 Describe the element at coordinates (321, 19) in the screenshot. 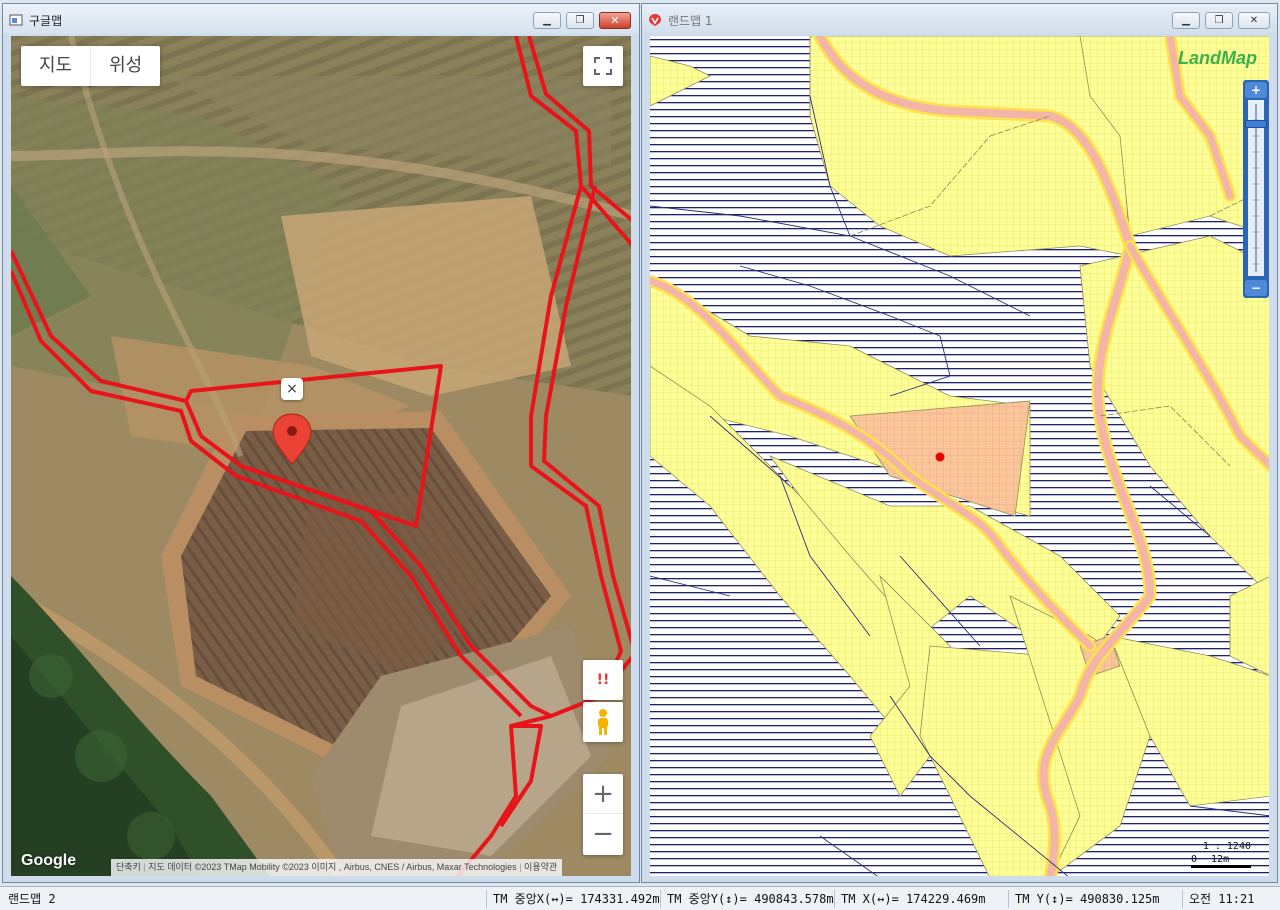

I see `google-map-titlebar: 구글맵 ▁ ❐ ✕` at that location.